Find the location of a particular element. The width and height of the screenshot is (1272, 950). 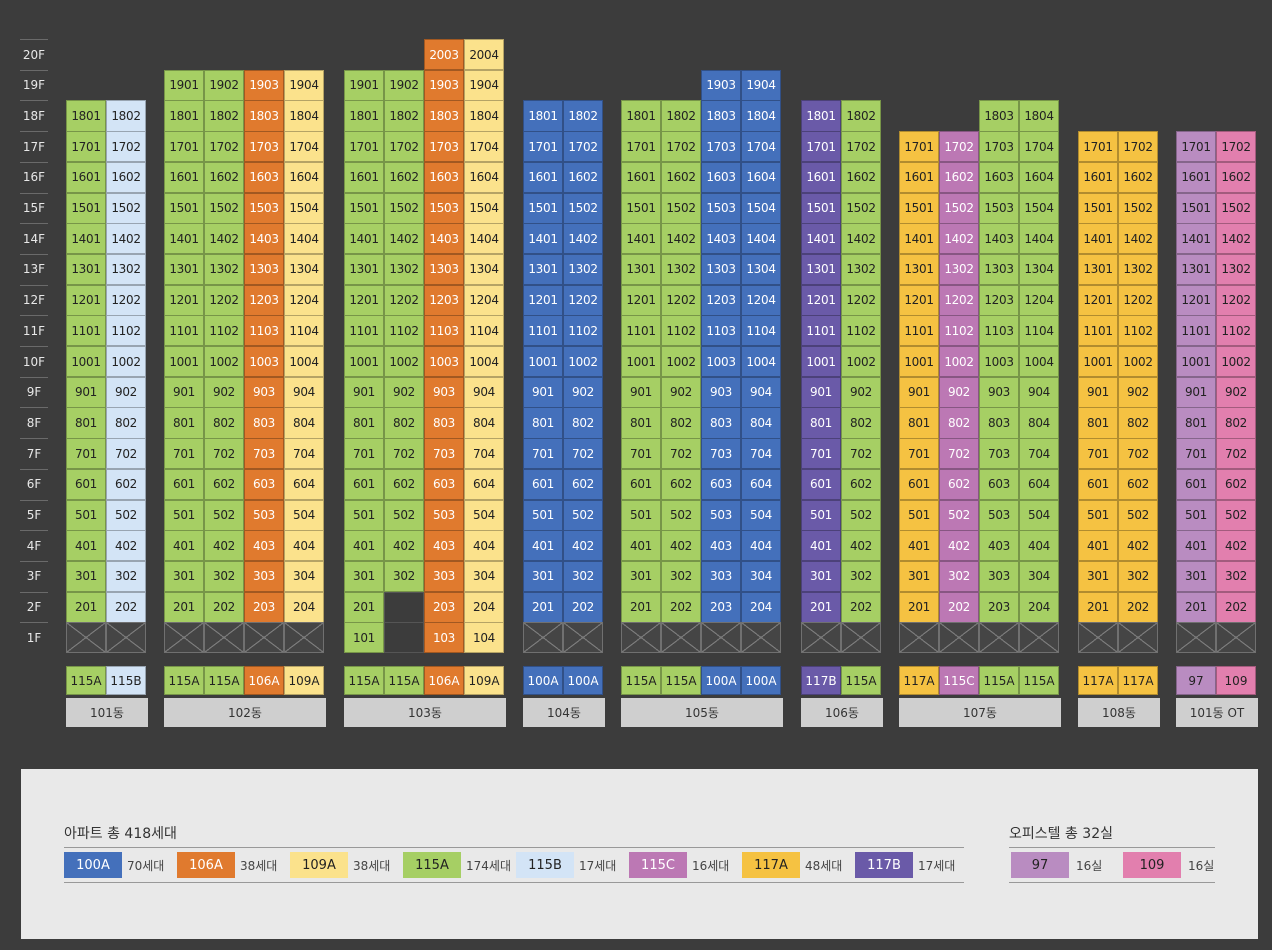

floor-label: 7F is located at coordinates (34, 453).